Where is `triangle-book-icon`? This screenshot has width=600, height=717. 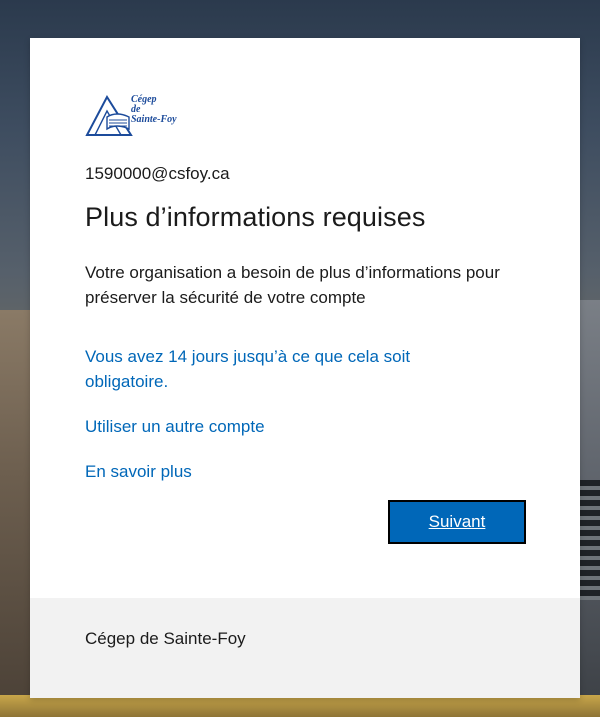 triangle-book-icon is located at coordinates (109, 115).